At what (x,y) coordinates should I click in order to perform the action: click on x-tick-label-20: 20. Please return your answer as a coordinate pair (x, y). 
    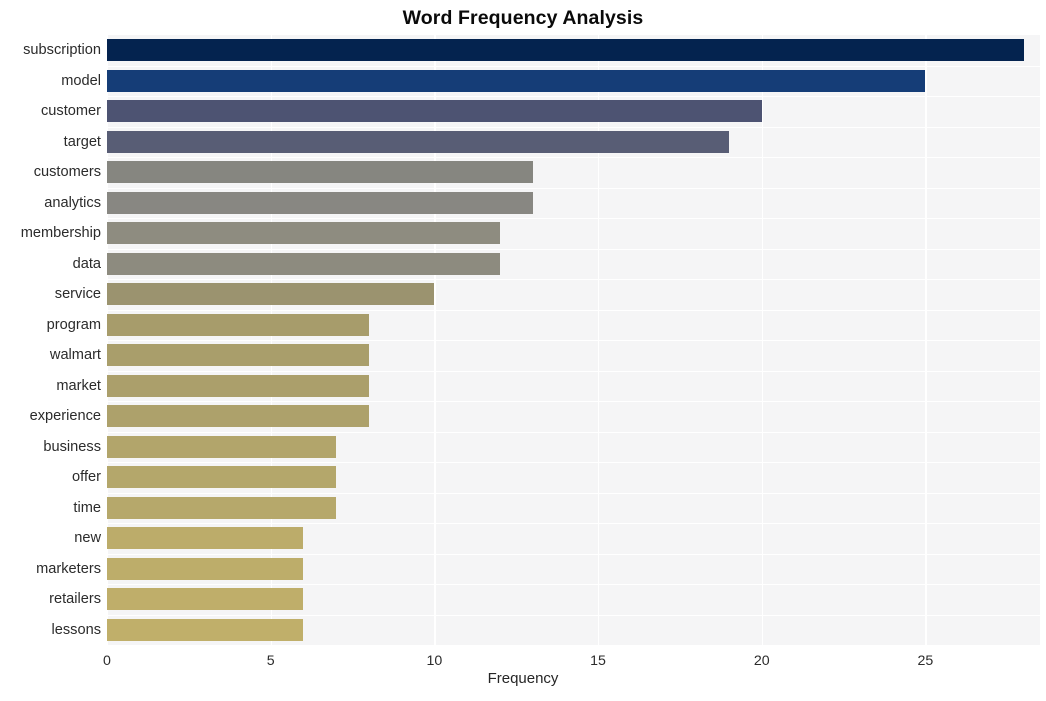
    Looking at the image, I should click on (761, 661).